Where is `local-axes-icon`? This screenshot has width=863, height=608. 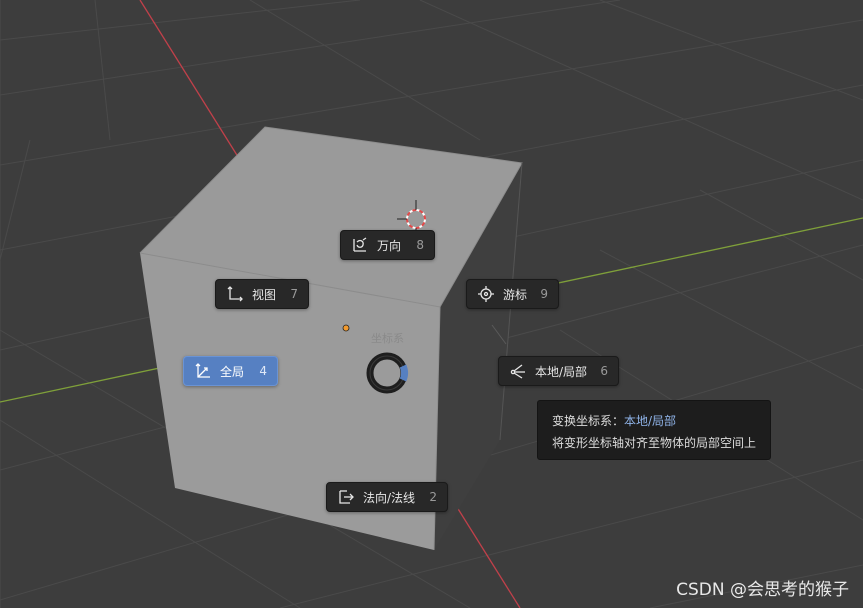
local-axes-icon is located at coordinates (518, 371).